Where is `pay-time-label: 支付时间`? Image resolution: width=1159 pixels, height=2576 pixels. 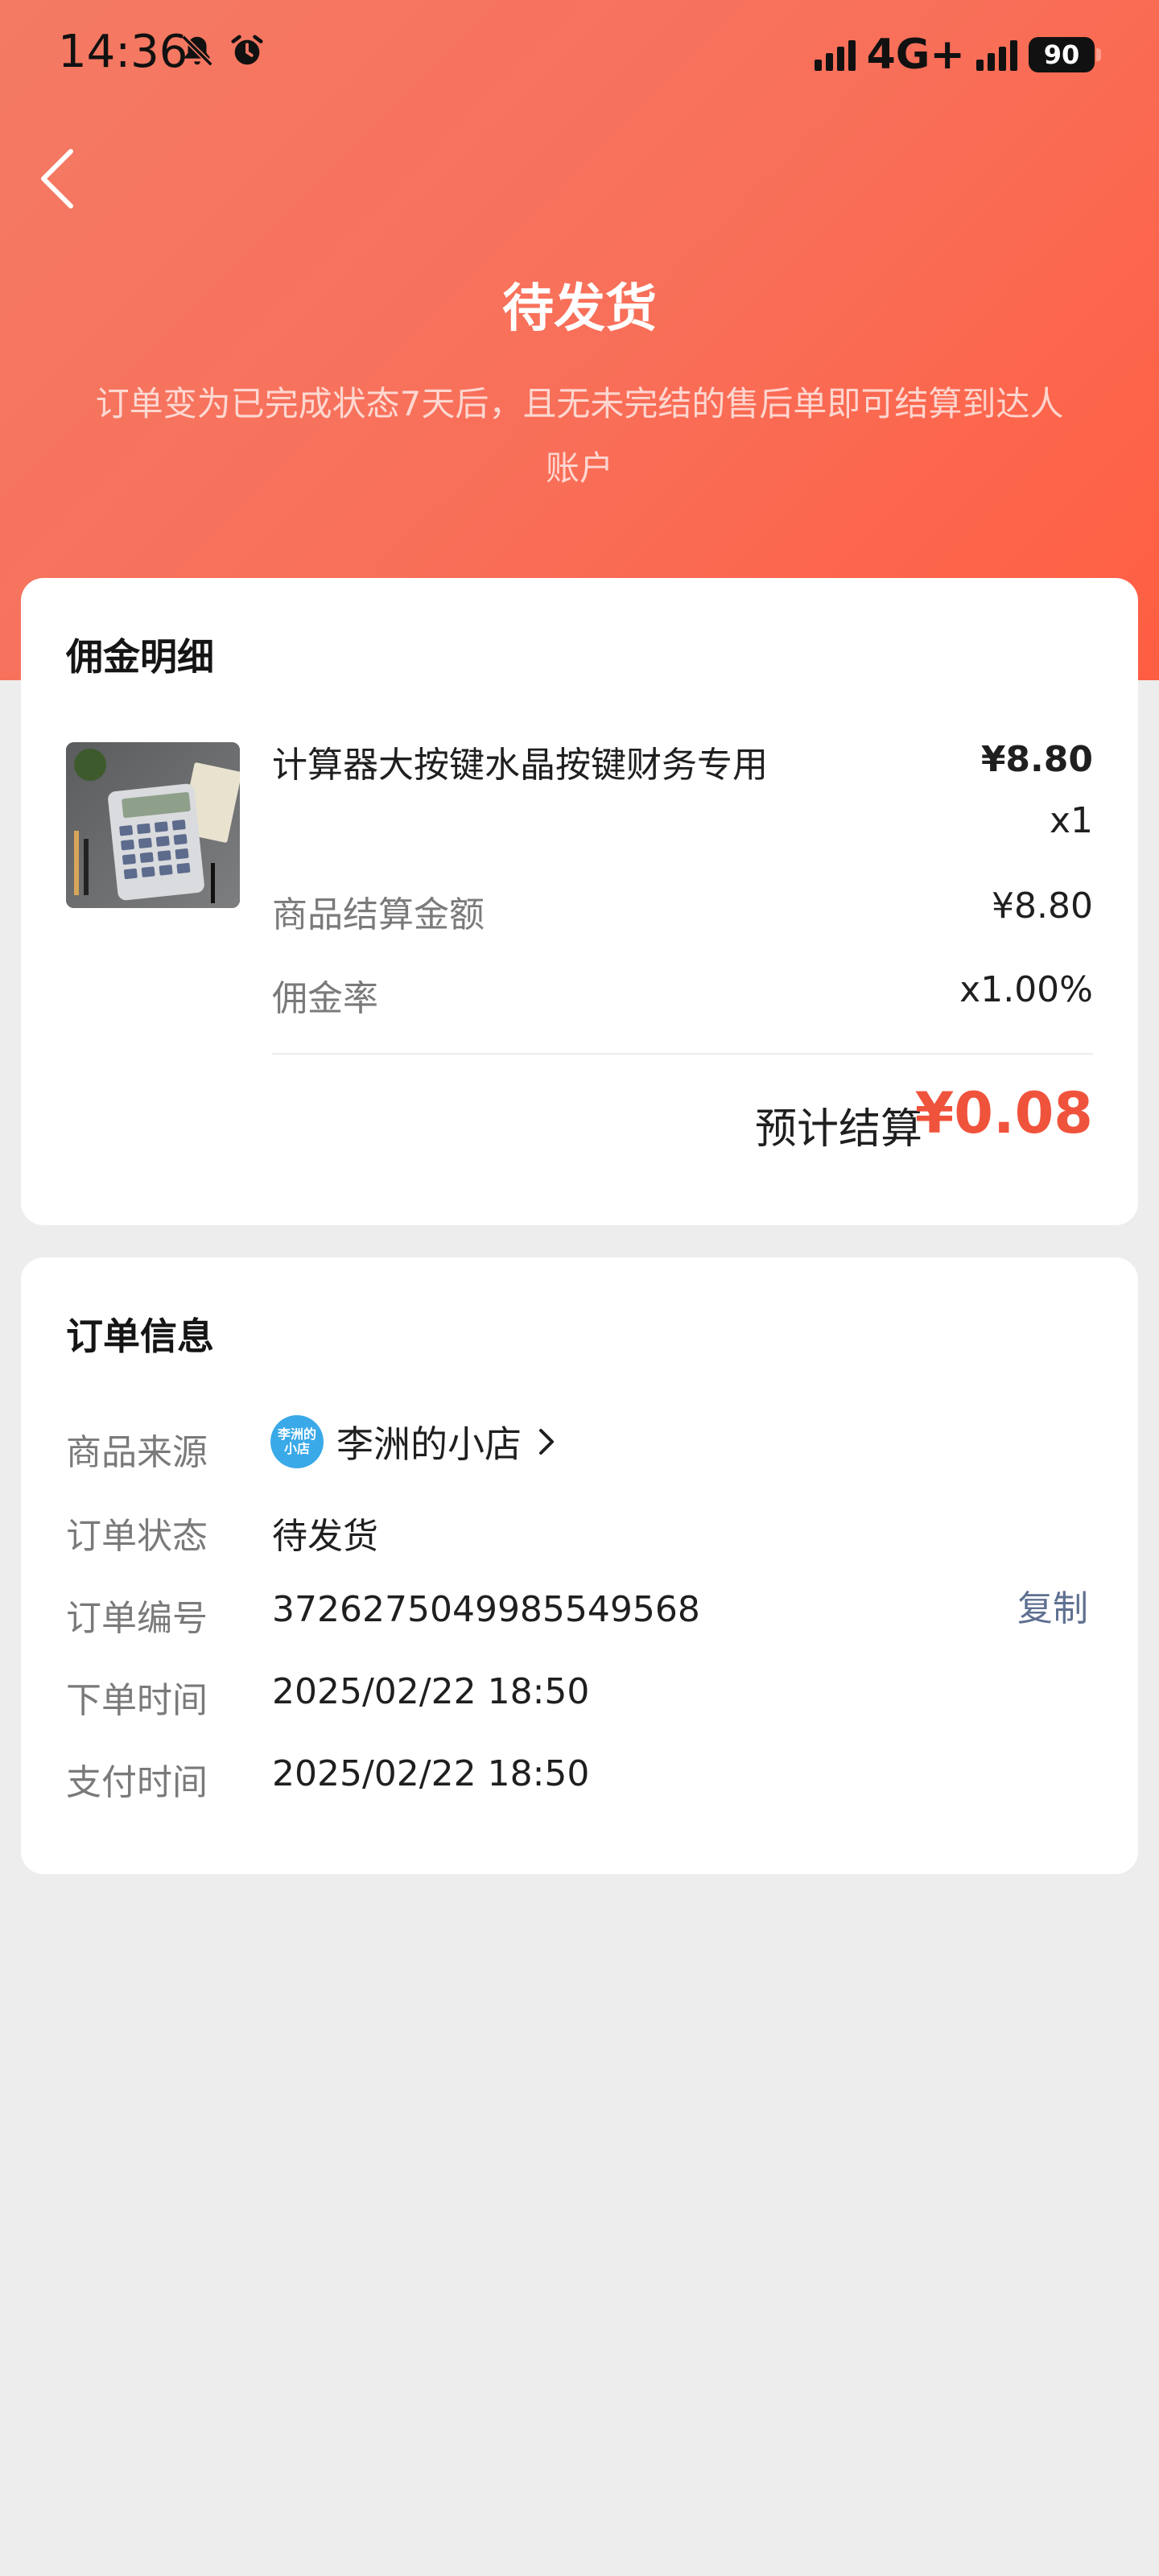 pay-time-label: 支付时间 is located at coordinates (137, 1782).